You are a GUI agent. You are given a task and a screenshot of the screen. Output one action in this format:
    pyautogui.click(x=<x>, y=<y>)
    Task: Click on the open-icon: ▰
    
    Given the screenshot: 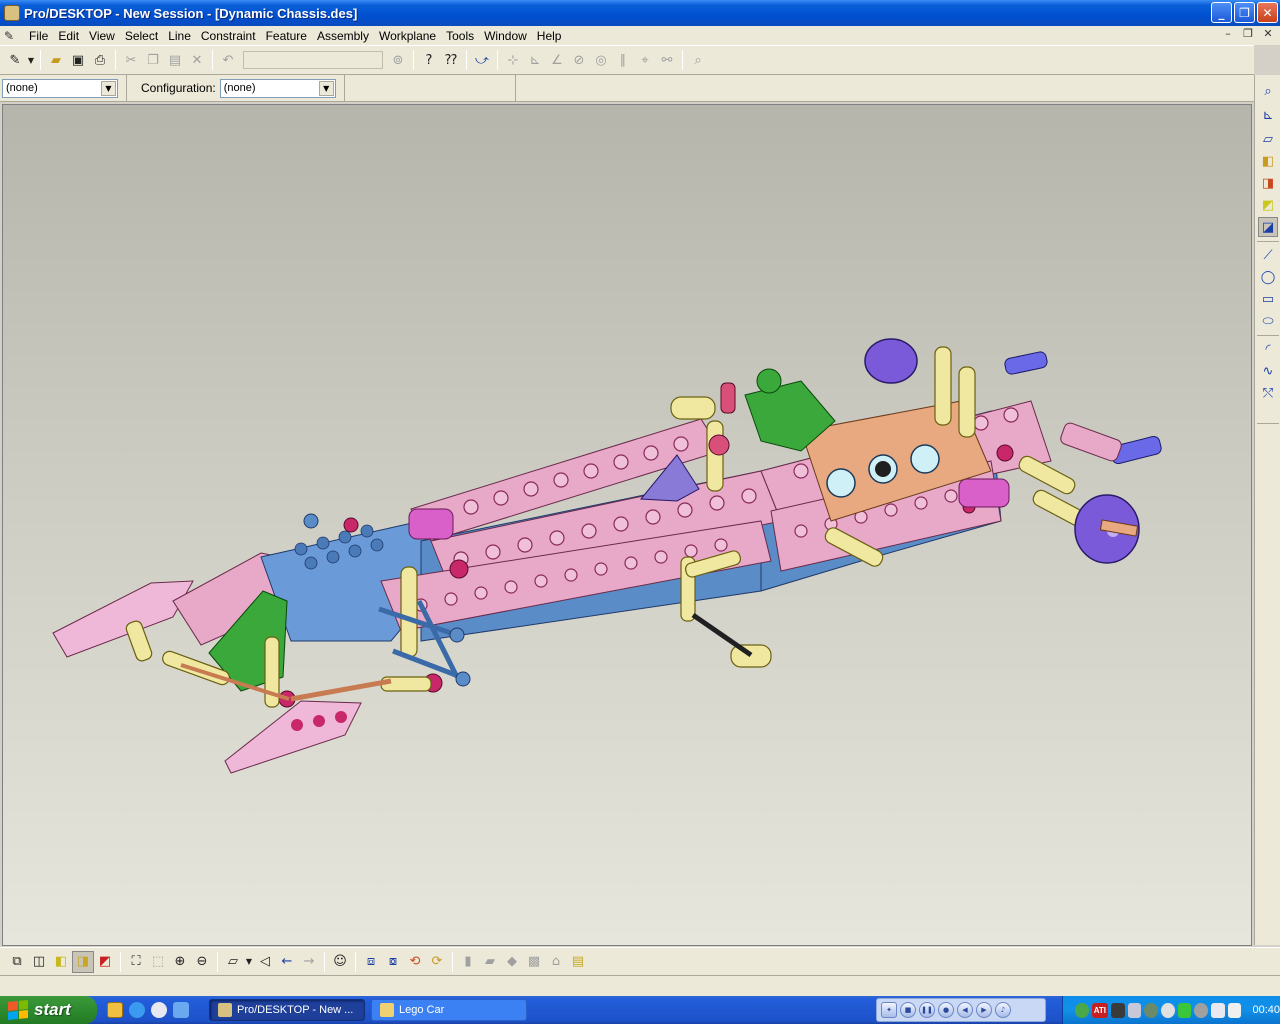 What is the action you would take?
    pyautogui.click(x=56, y=60)
    